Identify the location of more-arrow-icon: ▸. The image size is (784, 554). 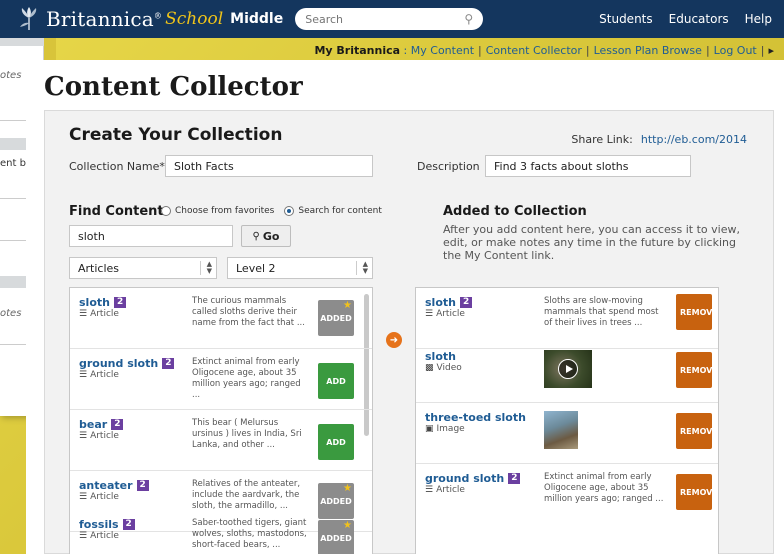
(771, 50).